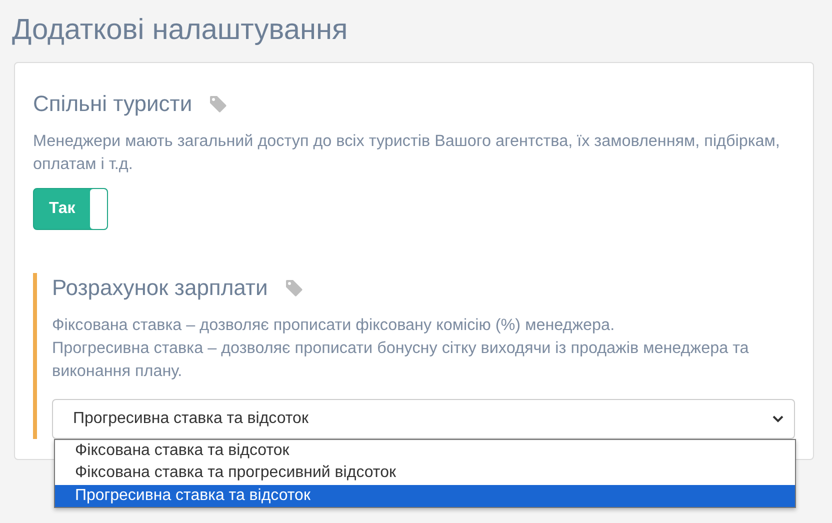 The width and height of the screenshot is (832, 523). I want to click on chevron-down-icon, so click(778, 419).